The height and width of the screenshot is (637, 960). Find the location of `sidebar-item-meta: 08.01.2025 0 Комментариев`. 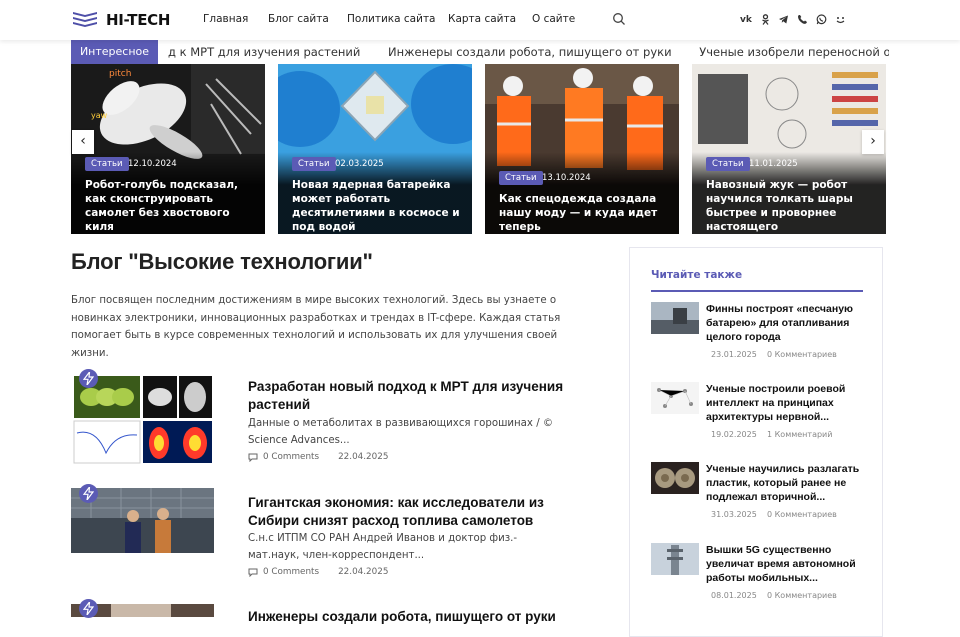

sidebar-item-meta: 08.01.2025 0 Комментариев is located at coordinates (774, 595).